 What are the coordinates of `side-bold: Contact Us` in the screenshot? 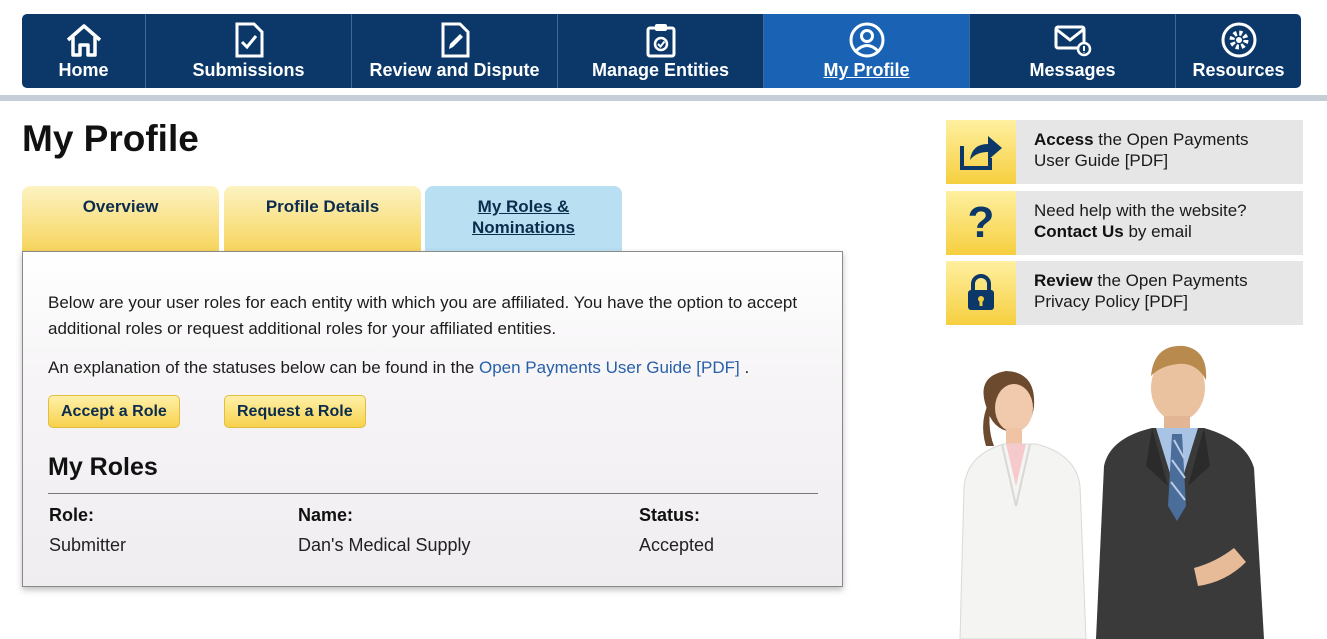 It's located at (1079, 231).